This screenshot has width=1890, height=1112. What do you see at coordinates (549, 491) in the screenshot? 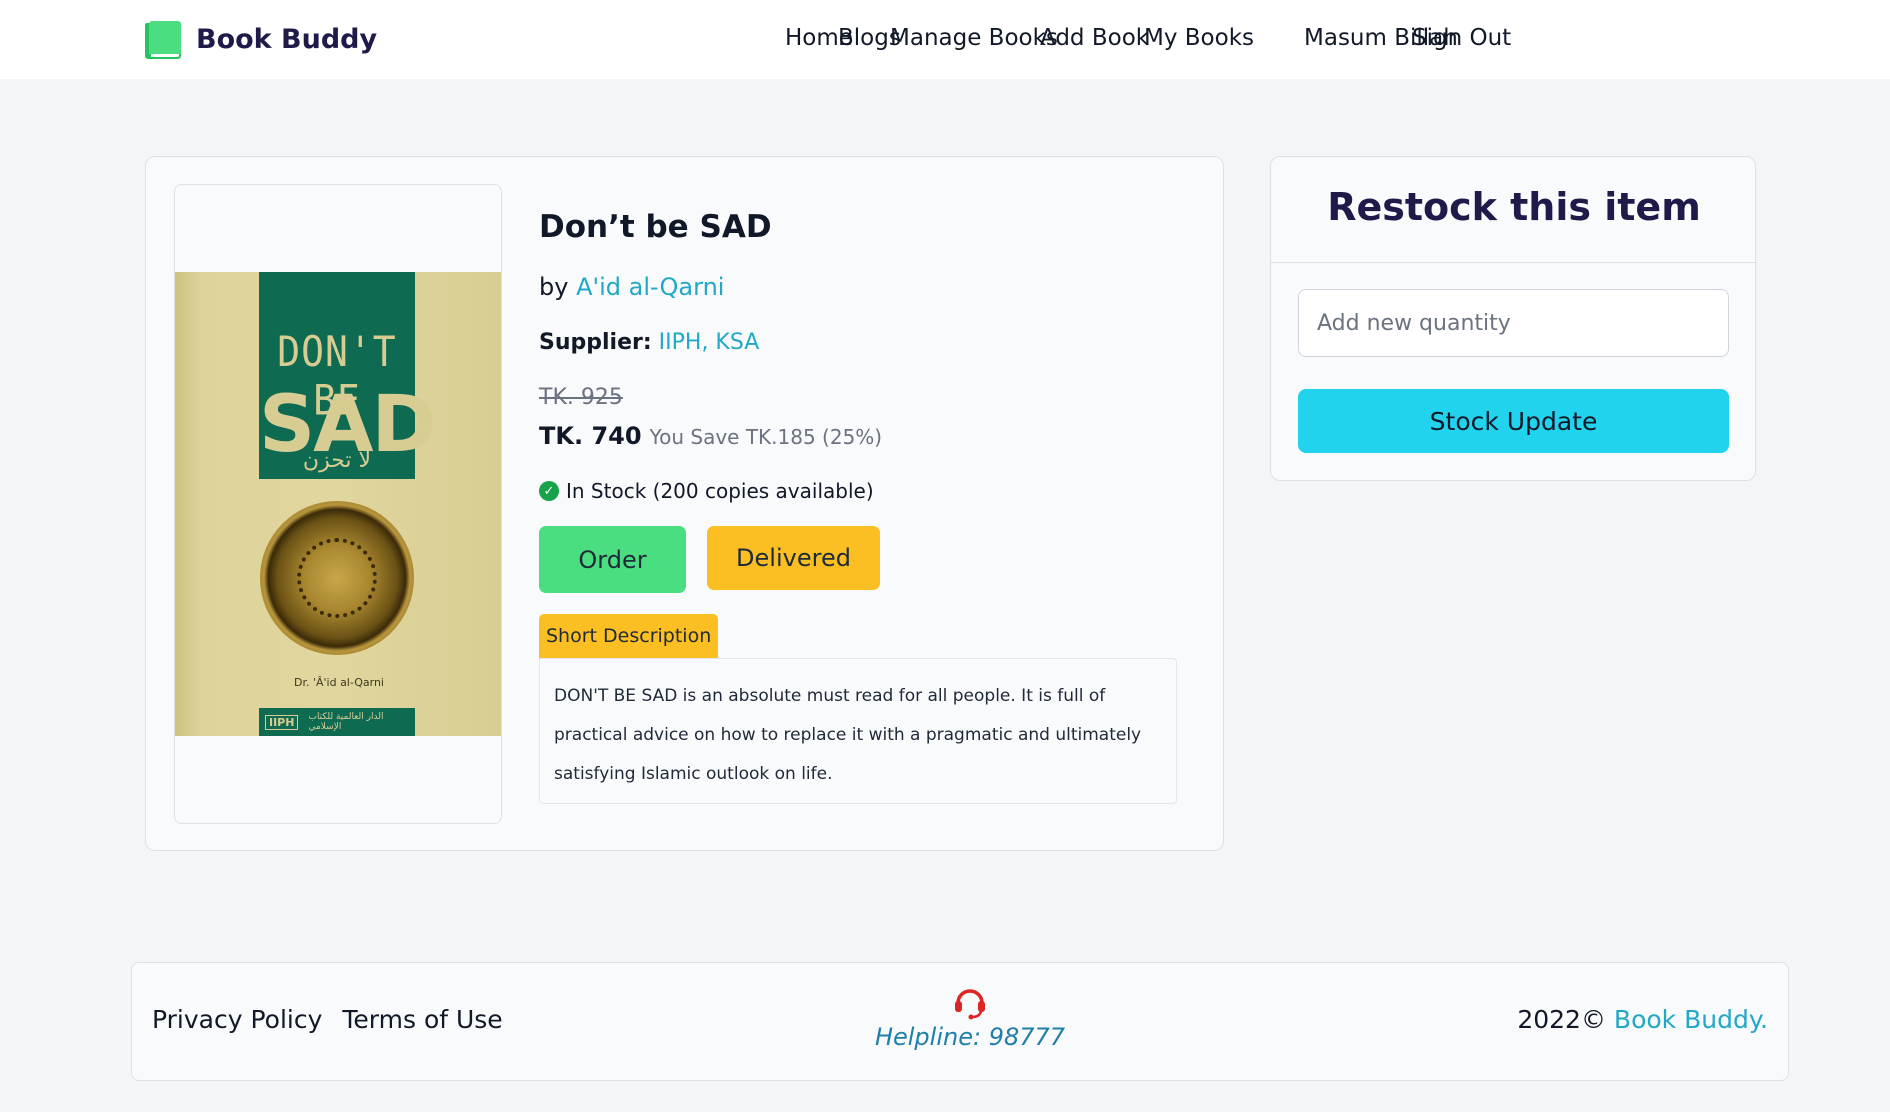
I see `check-circle-icon: ✓` at bounding box center [549, 491].